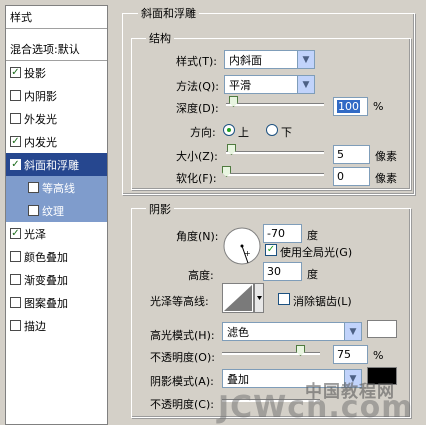 This screenshot has height=425, width=426. I want to click on effect-label: 描边, so click(35, 326).